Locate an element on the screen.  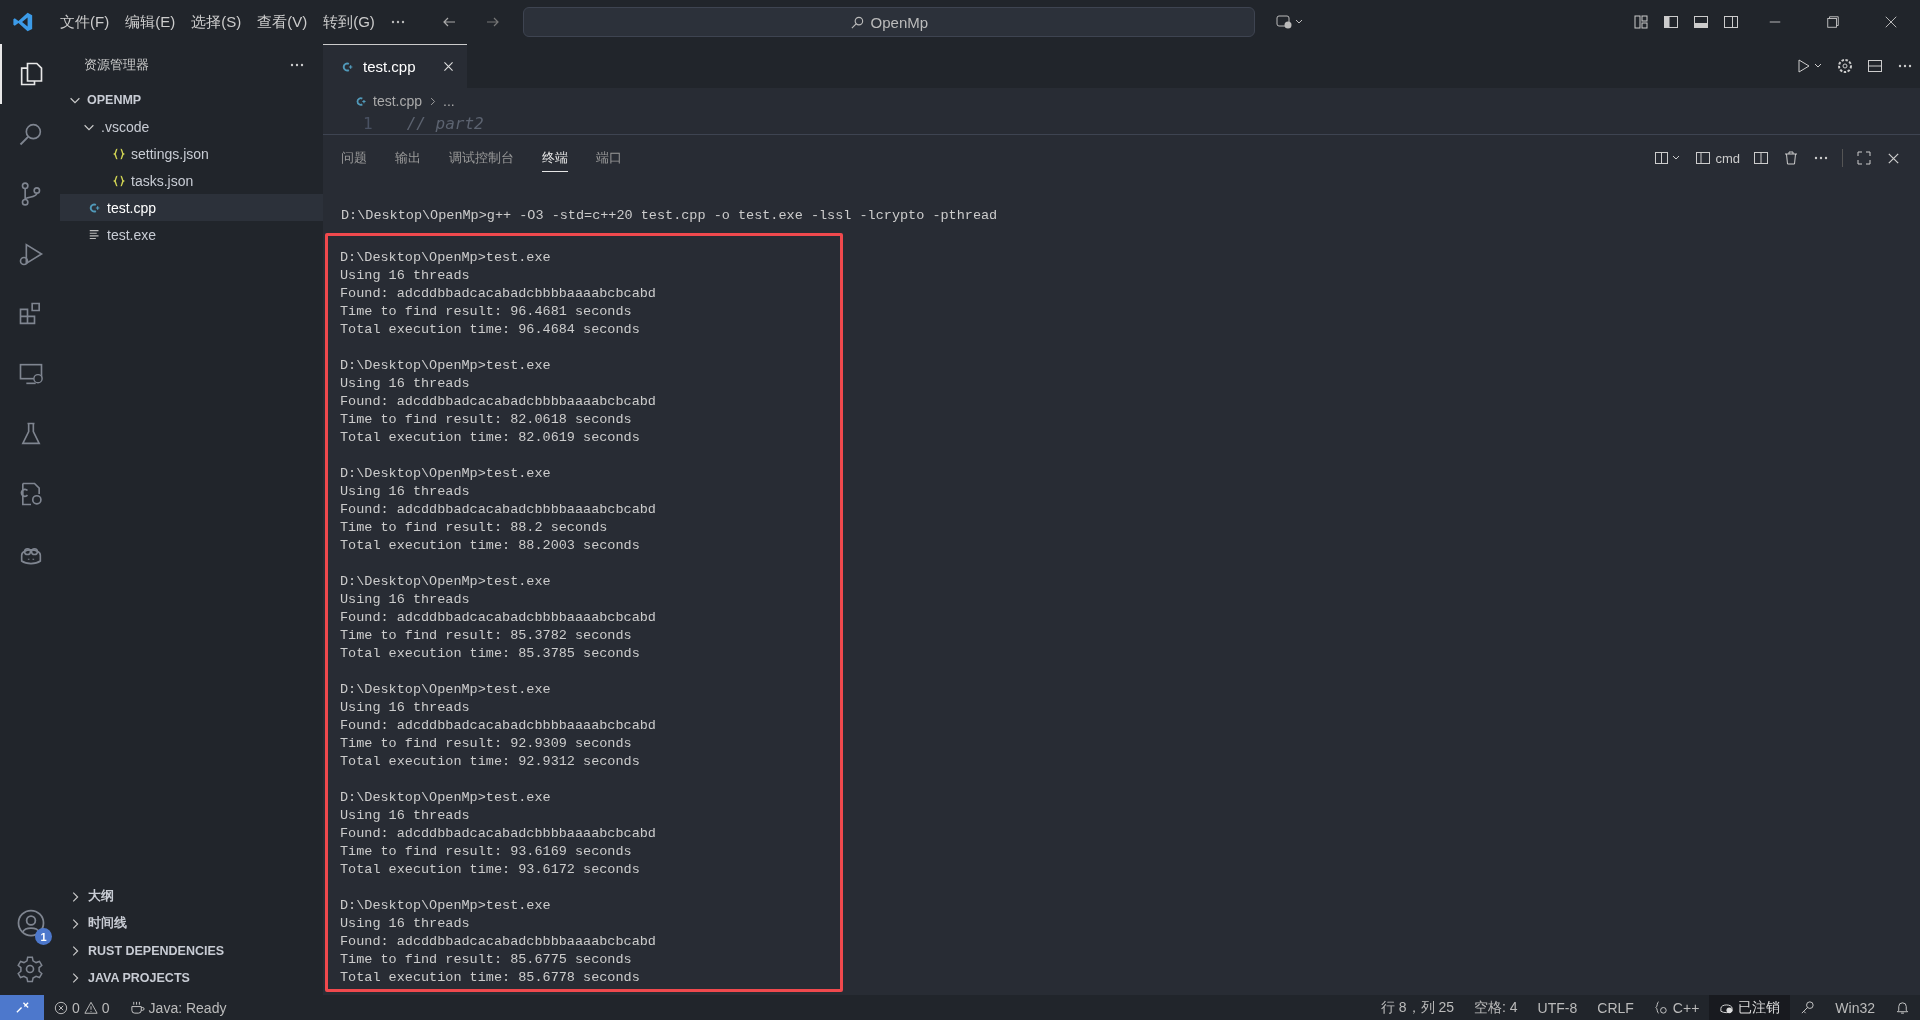
coffee-cup-icon is located at coordinates (137, 1007).